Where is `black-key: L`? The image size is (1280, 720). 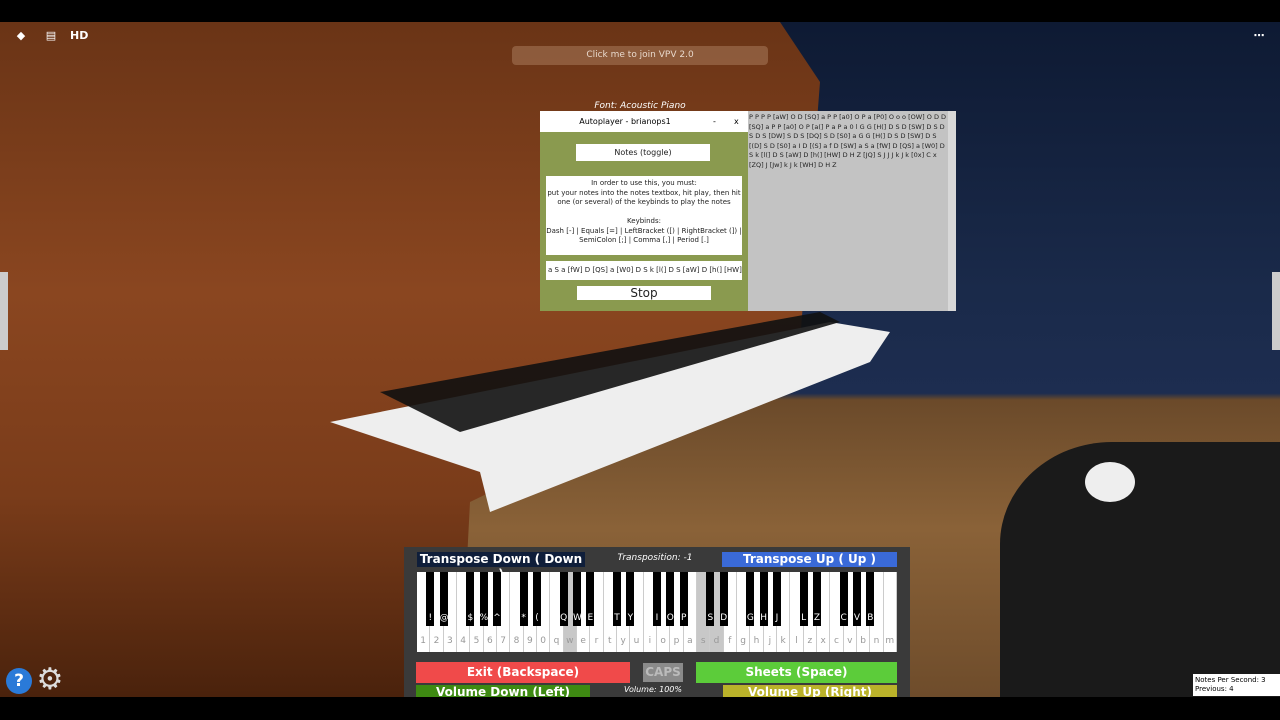
black-key: L is located at coordinates (803, 599).